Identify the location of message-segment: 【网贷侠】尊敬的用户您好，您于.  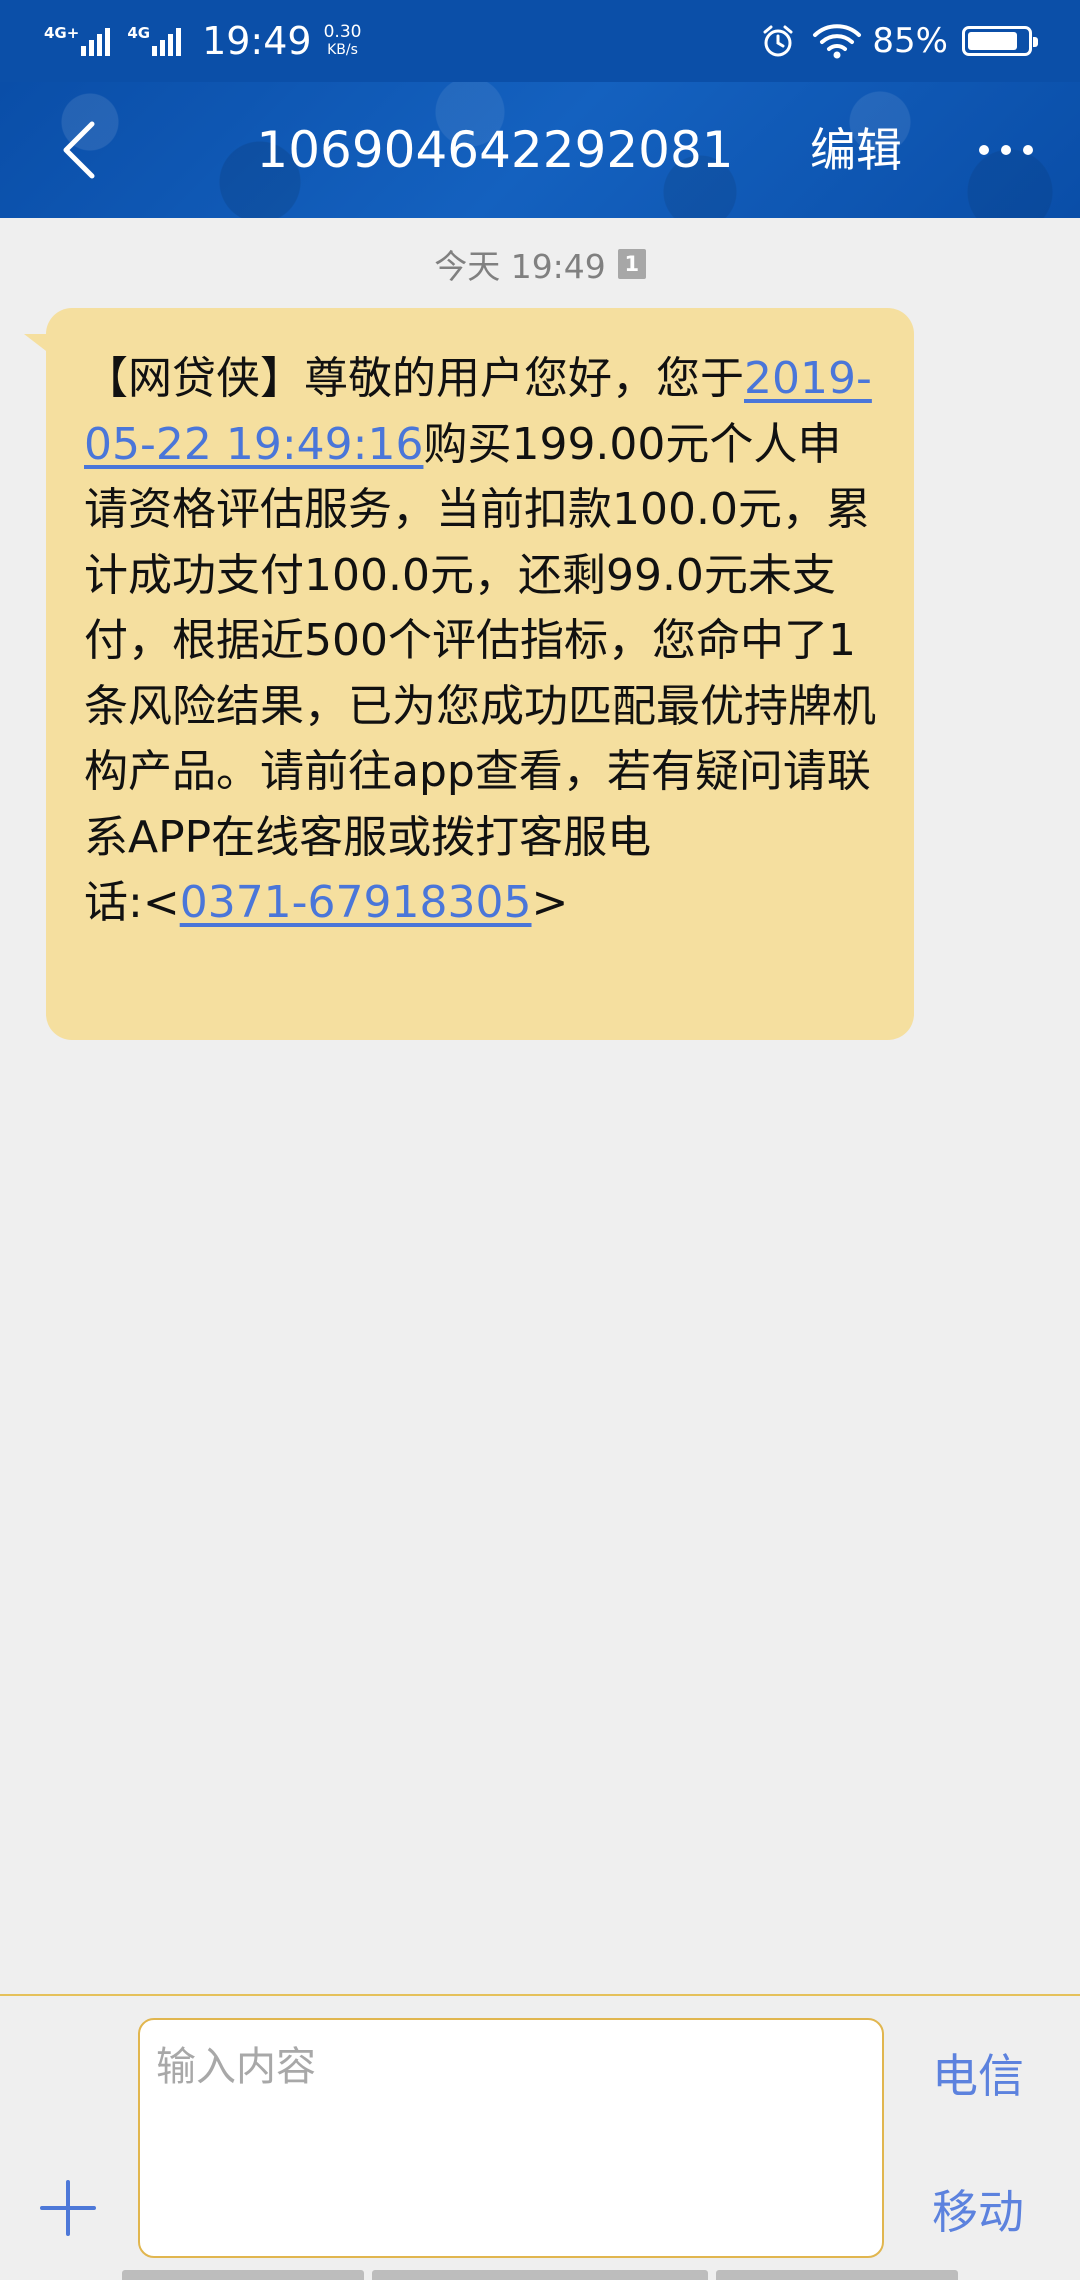
(414, 378).